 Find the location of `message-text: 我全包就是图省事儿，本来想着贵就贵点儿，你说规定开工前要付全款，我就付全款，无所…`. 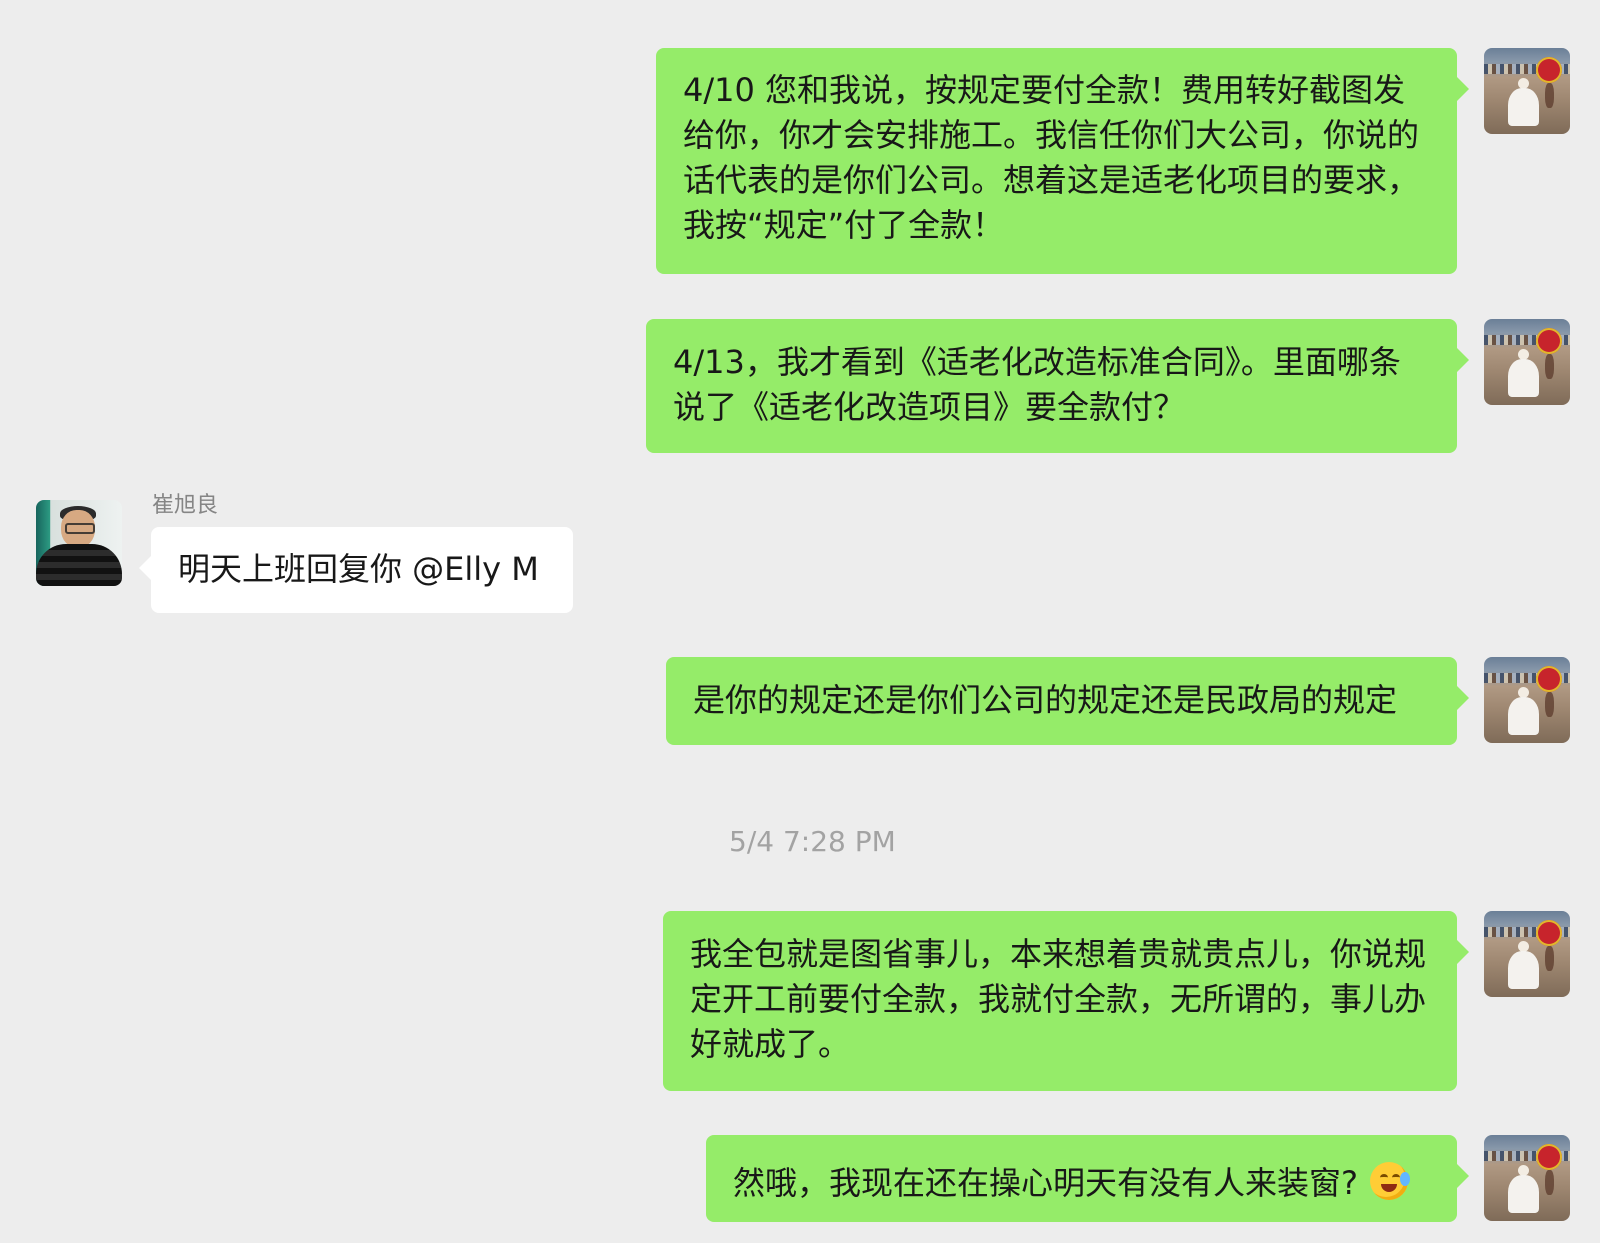

message-text: 我全包就是图省事儿，本来想着贵就贵点儿，你说规定开工前要付全款，我就付全款，无所… is located at coordinates (1058, 999).